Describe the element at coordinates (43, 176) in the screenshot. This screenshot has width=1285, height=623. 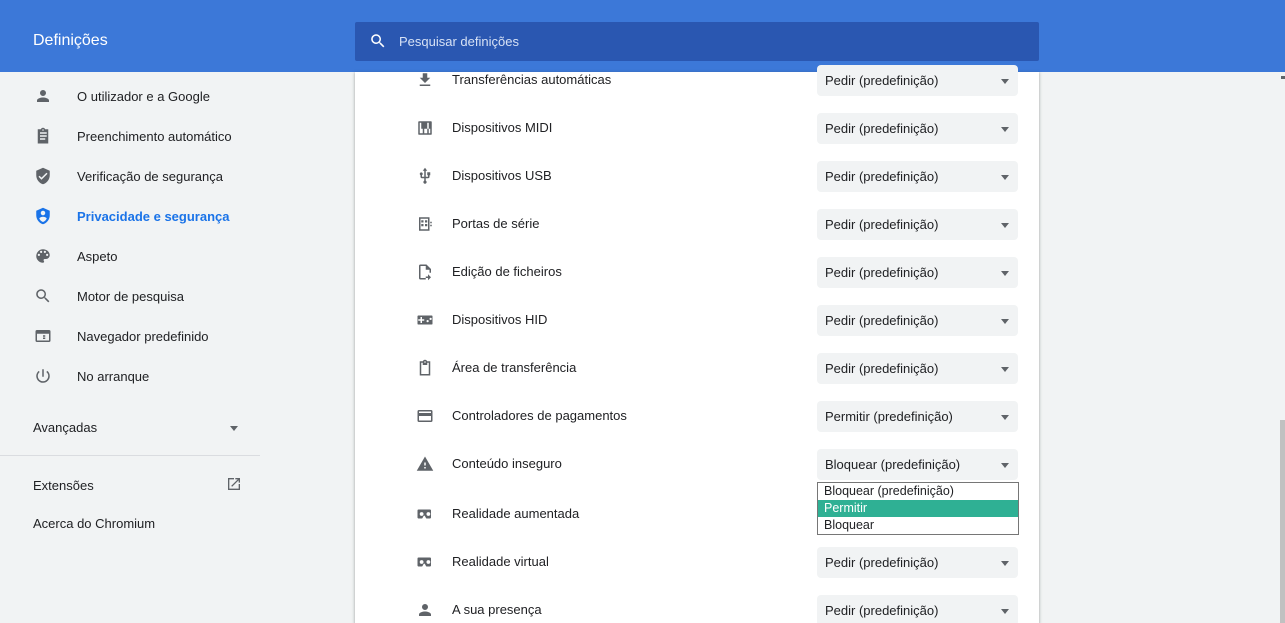
I see `shield-check-icon` at that location.